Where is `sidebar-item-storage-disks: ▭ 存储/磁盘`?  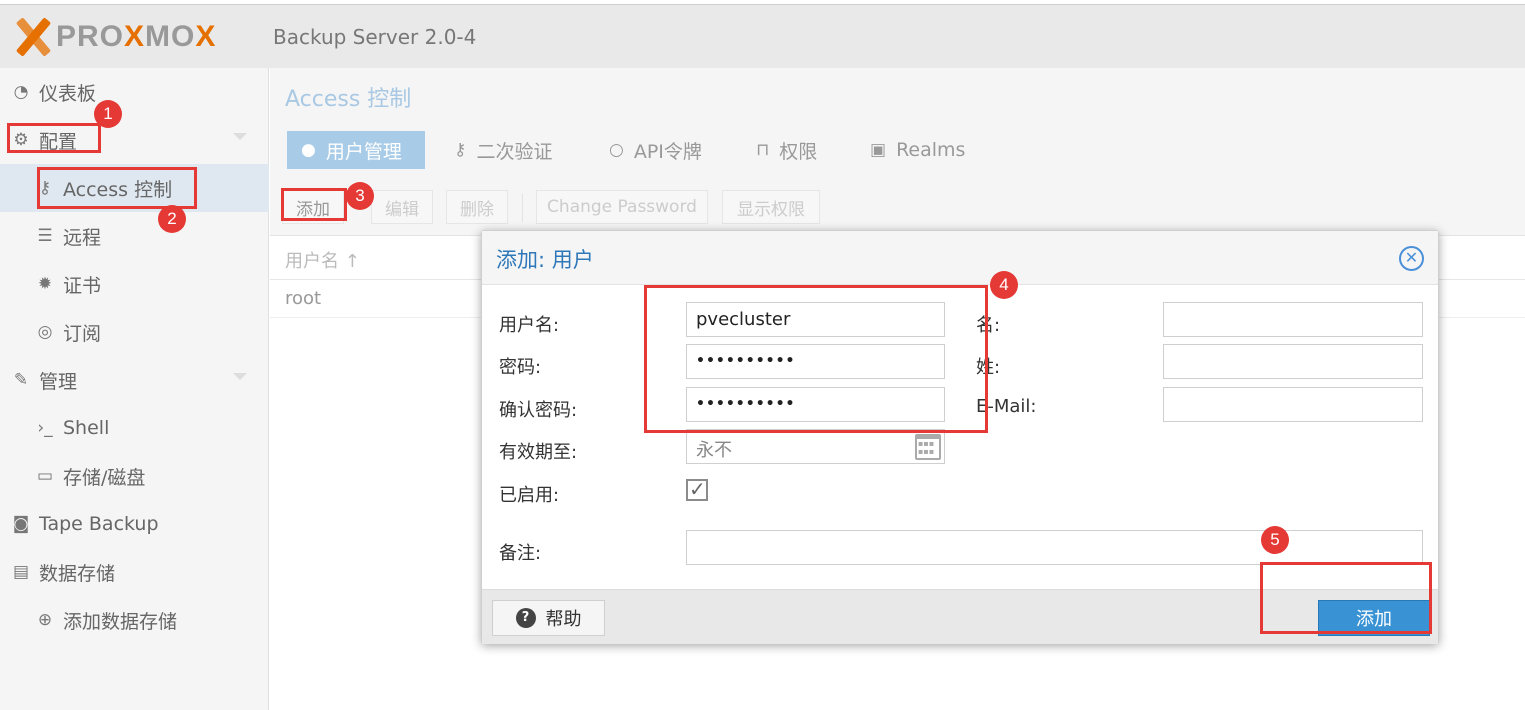
sidebar-item-storage-disks: ▭ 存储/磁盘 is located at coordinates (134, 476).